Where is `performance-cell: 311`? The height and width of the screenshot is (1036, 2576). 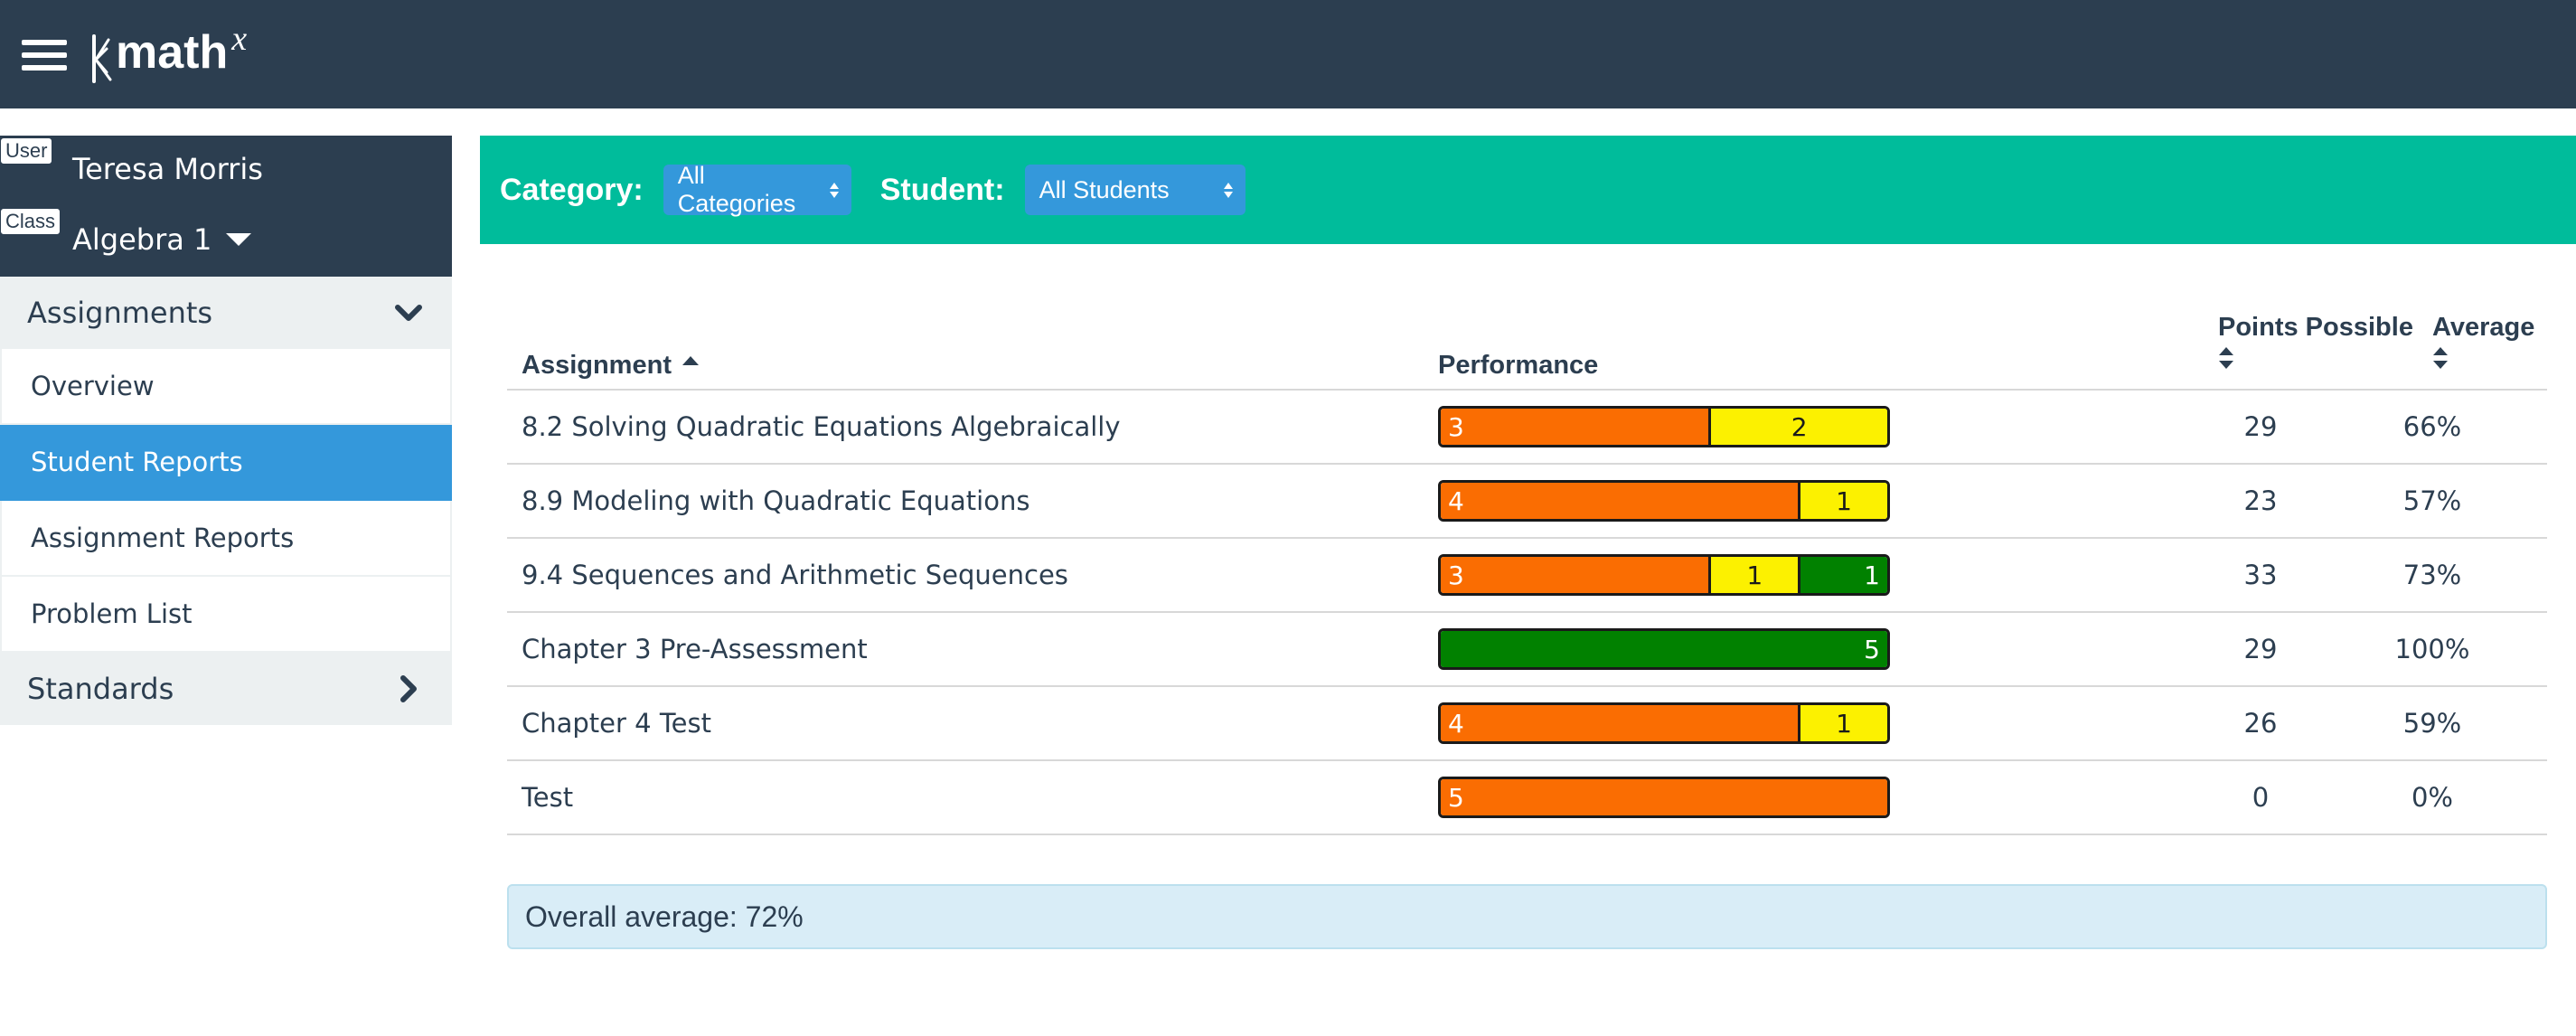 performance-cell: 311 is located at coordinates (1664, 575).